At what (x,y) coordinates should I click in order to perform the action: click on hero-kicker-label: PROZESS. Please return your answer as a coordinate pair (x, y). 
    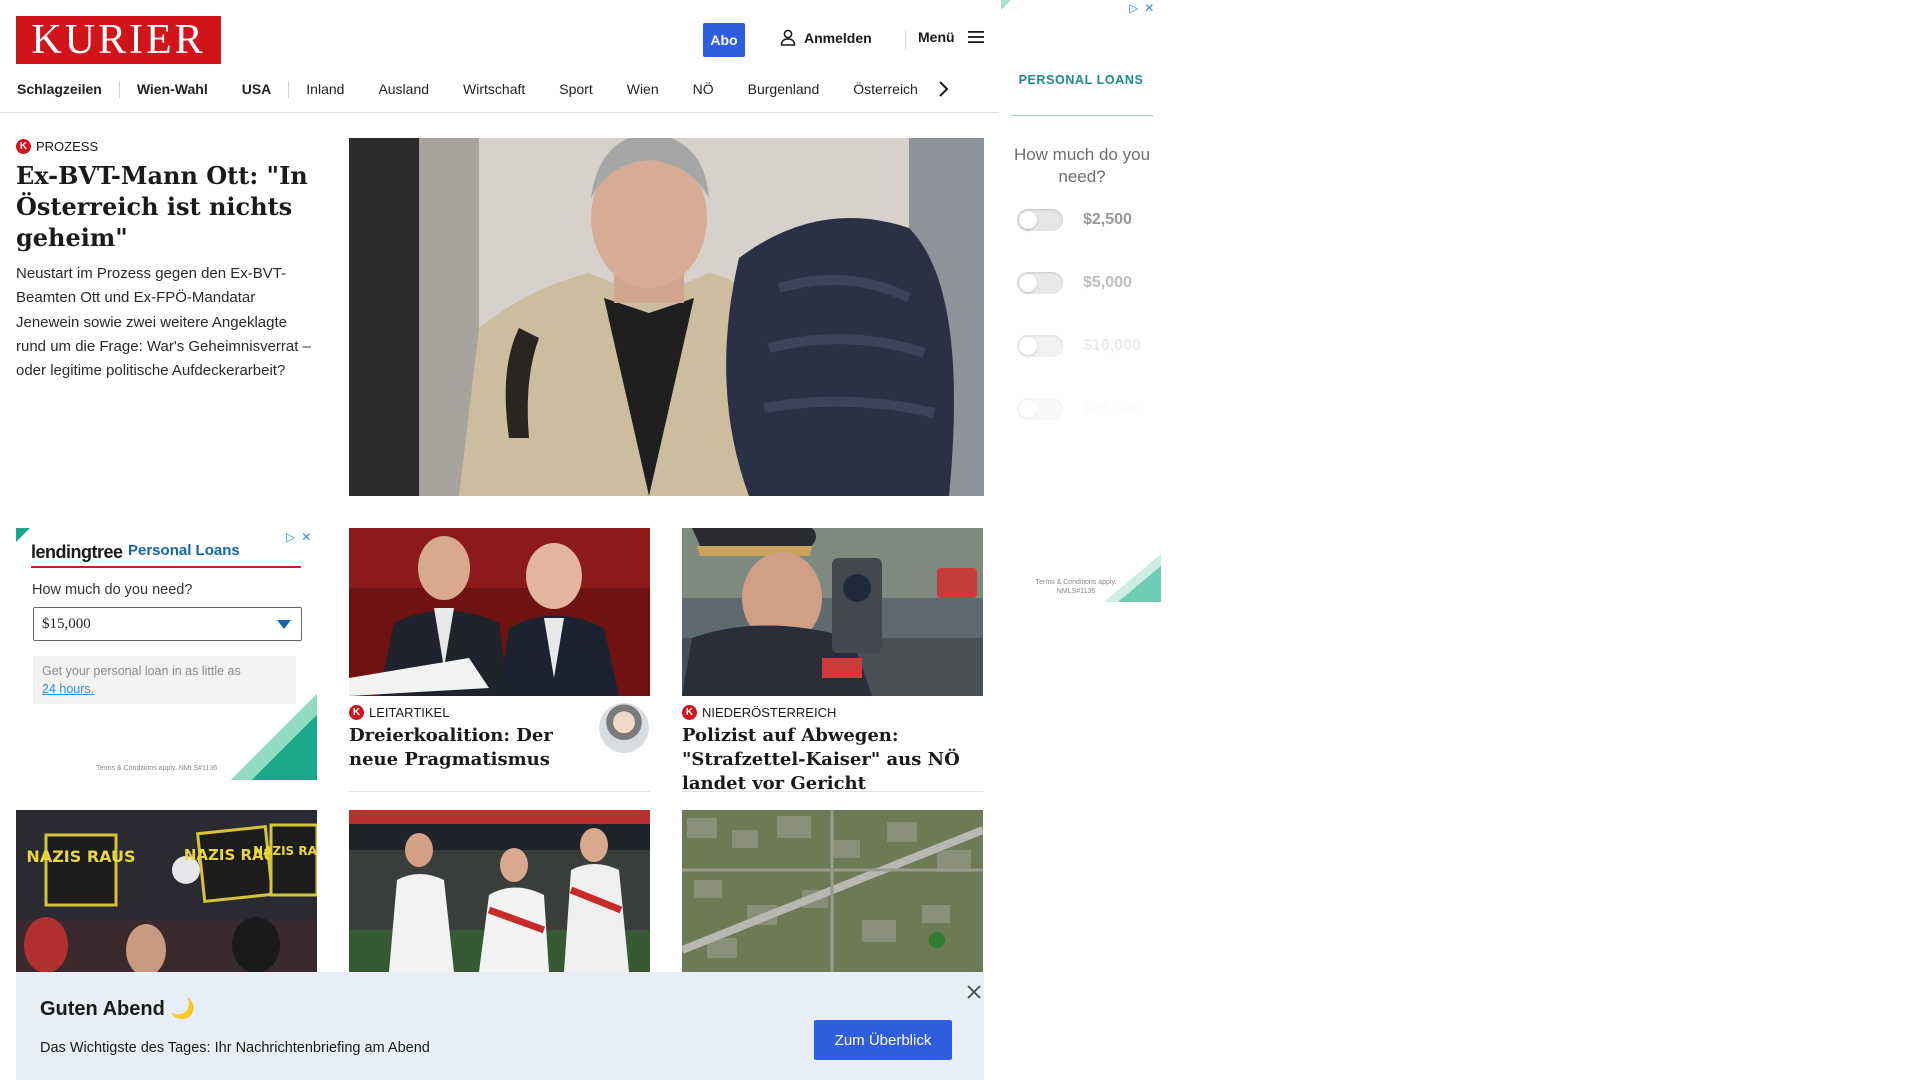
    Looking at the image, I should click on (67, 146).